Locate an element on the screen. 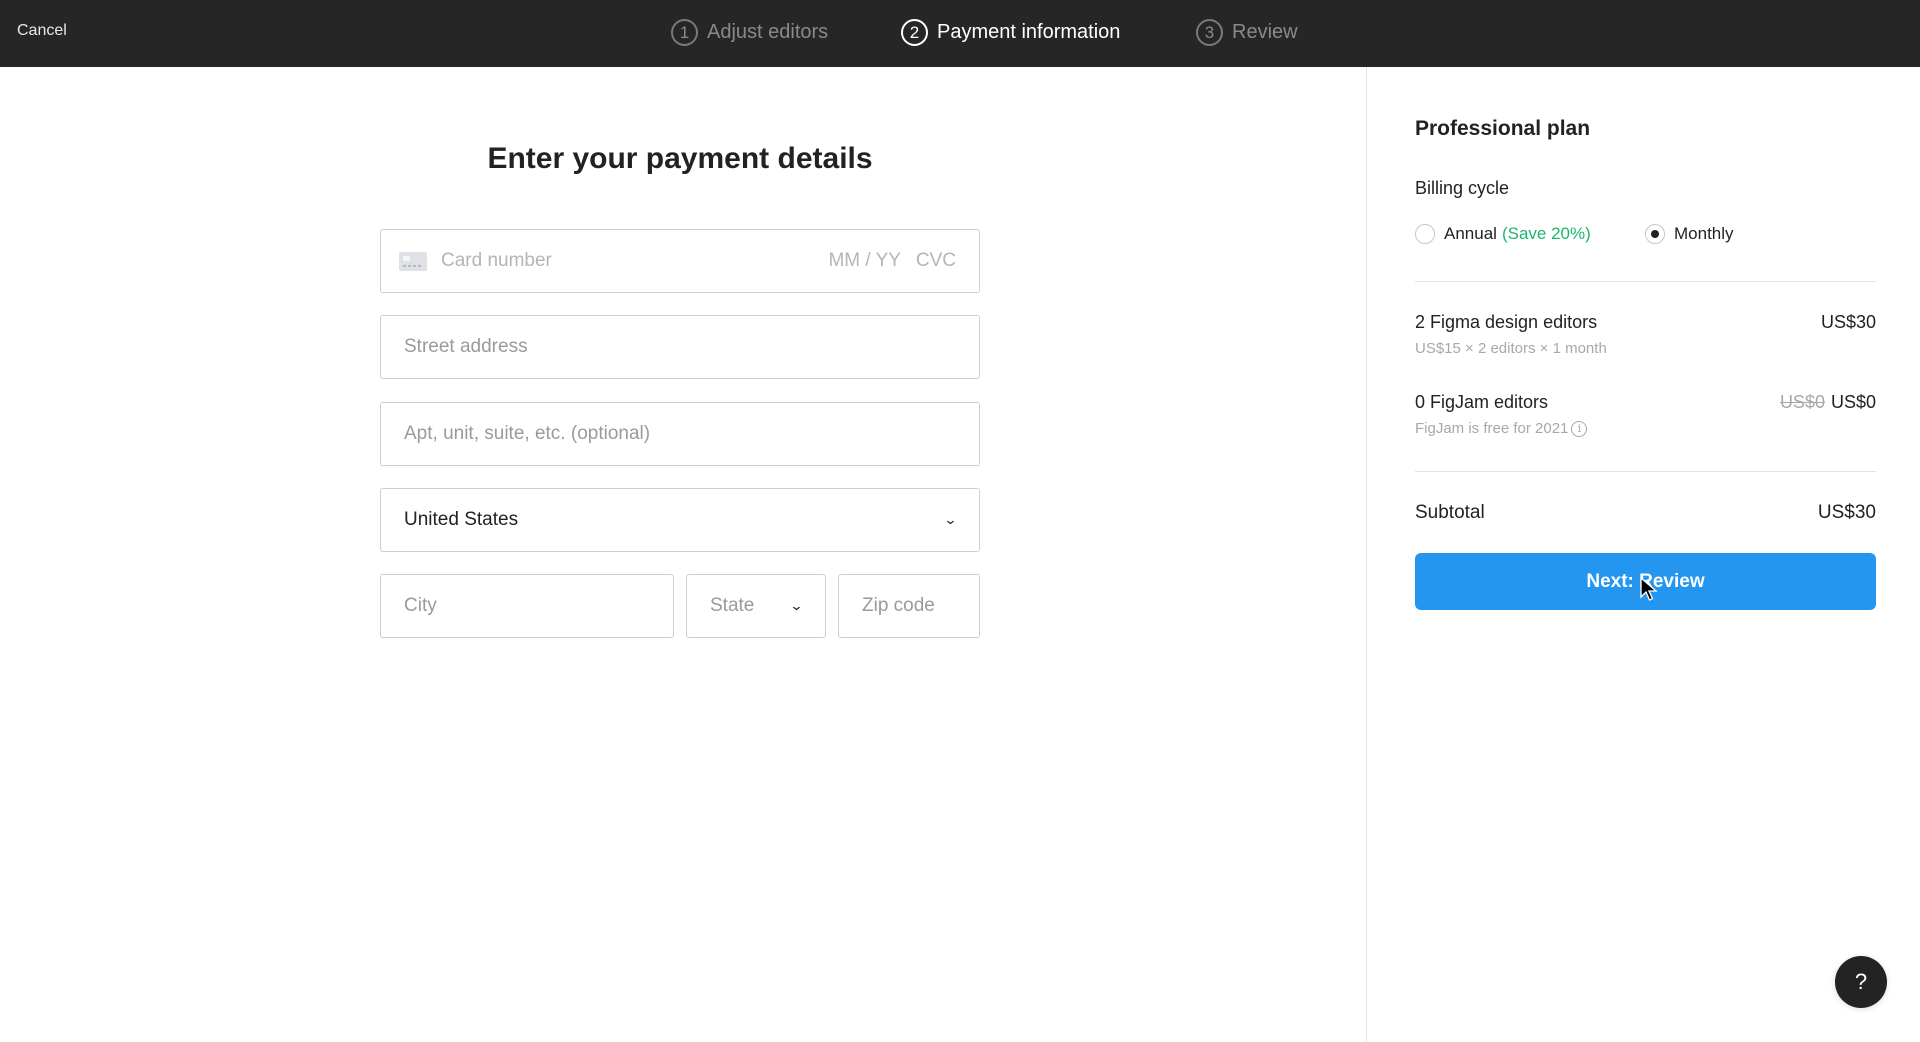  subtotal-label: Subtotal is located at coordinates (1450, 512).